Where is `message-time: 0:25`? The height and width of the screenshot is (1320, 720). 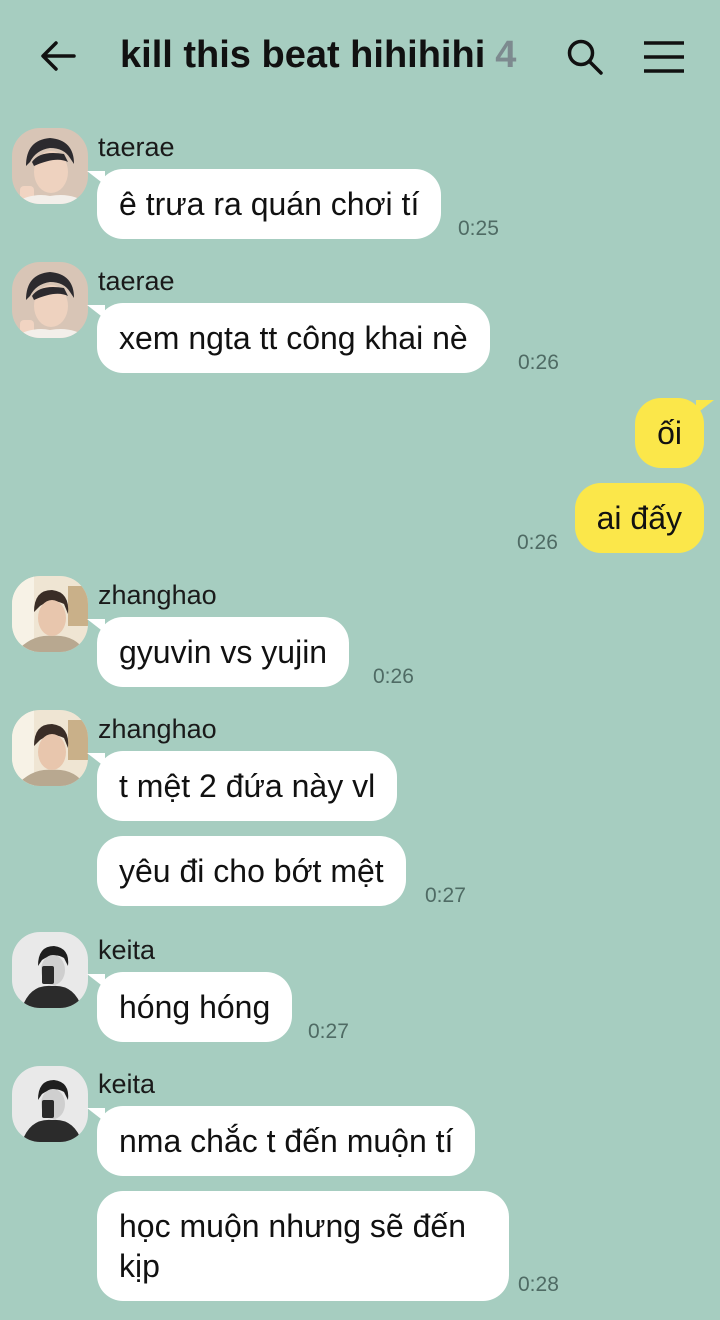
message-time: 0:25 is located at coordinates (478, 228).